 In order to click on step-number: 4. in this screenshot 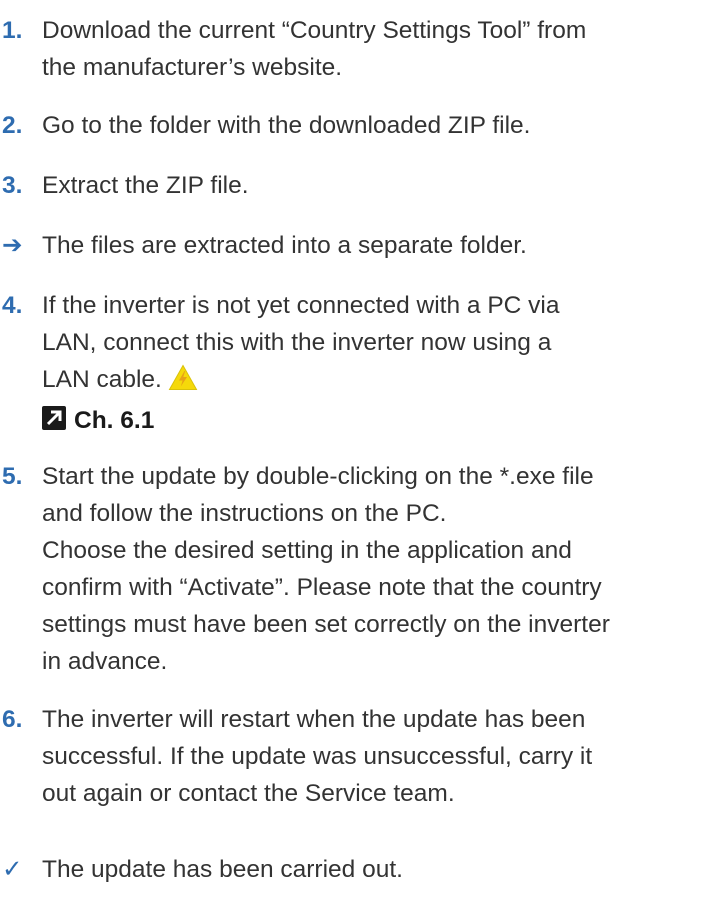, I will do `click(12, 305)`.